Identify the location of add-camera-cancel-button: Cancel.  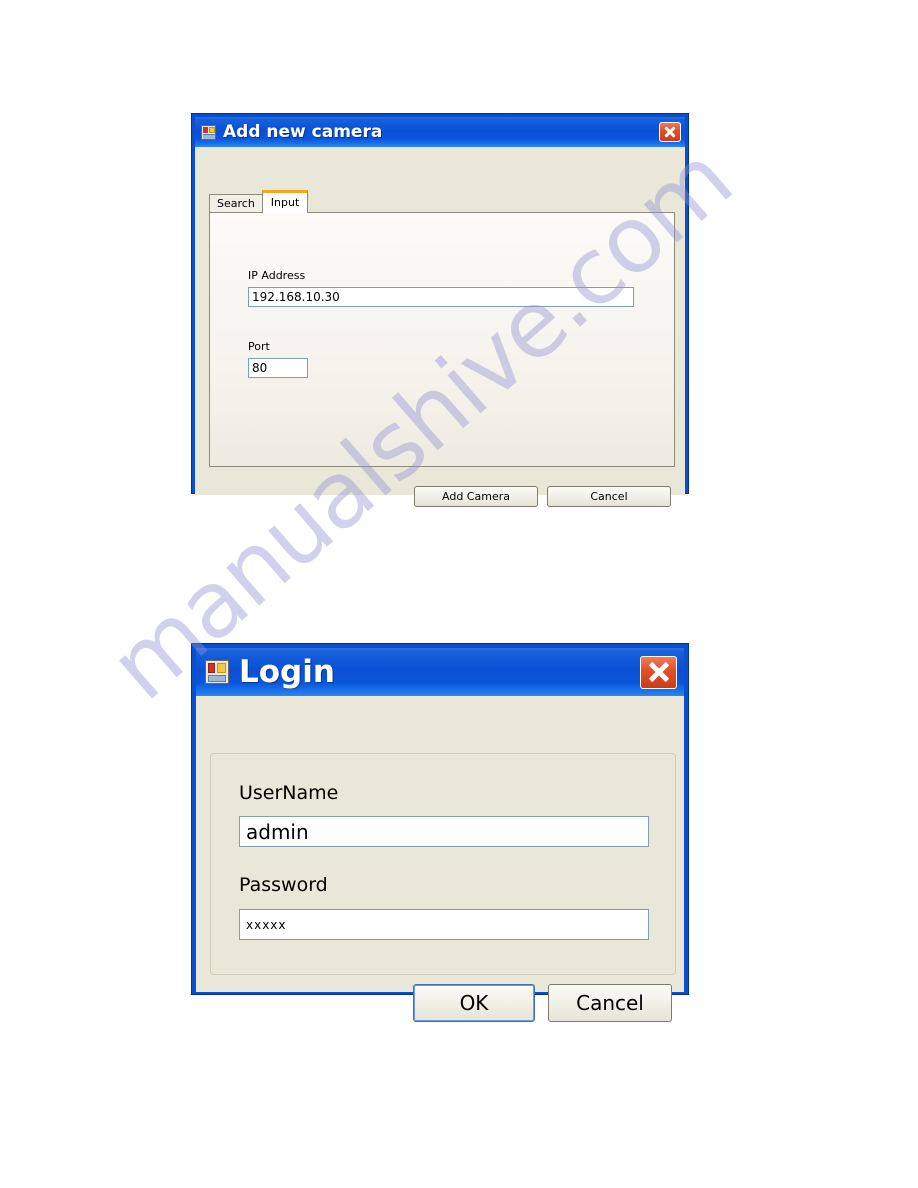
(609, 496).